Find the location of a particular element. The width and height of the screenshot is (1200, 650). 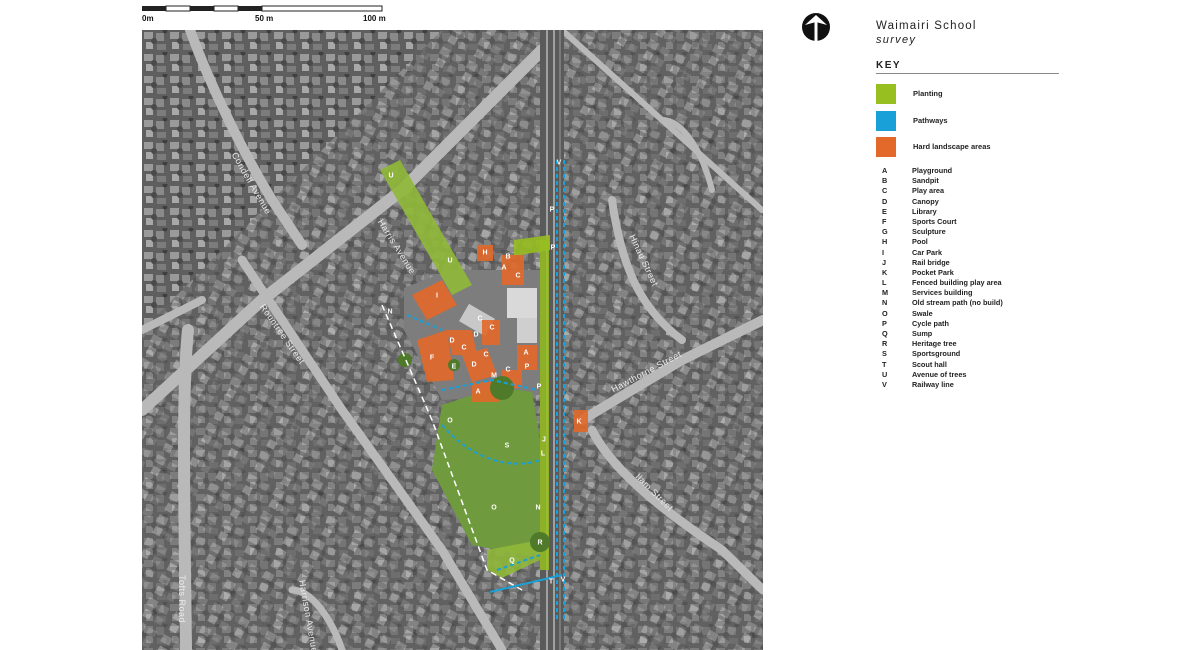

key-name: Services building is located at coordinates (942, 293).